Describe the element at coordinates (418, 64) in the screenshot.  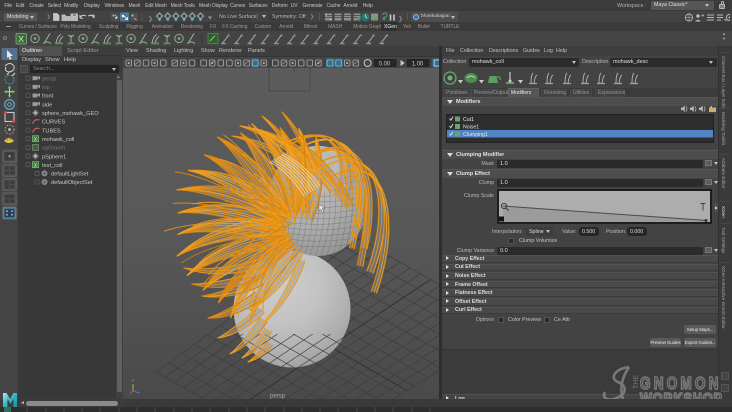
I see `svg-text: 1.00` at that location.